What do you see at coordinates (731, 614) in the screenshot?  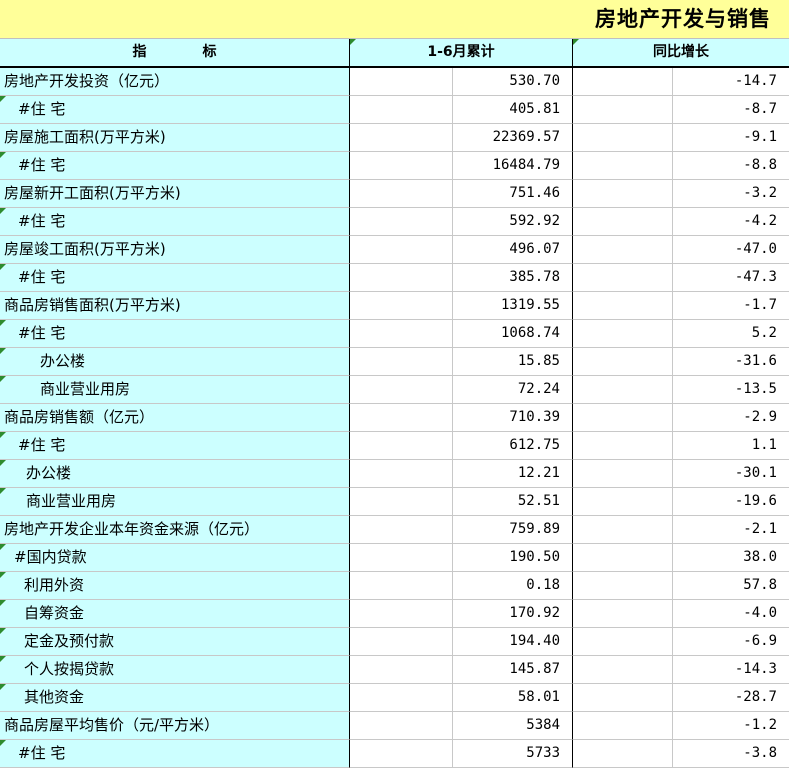 I see `yoy-value-cell: -4.0` at bounding box center [731, 614].